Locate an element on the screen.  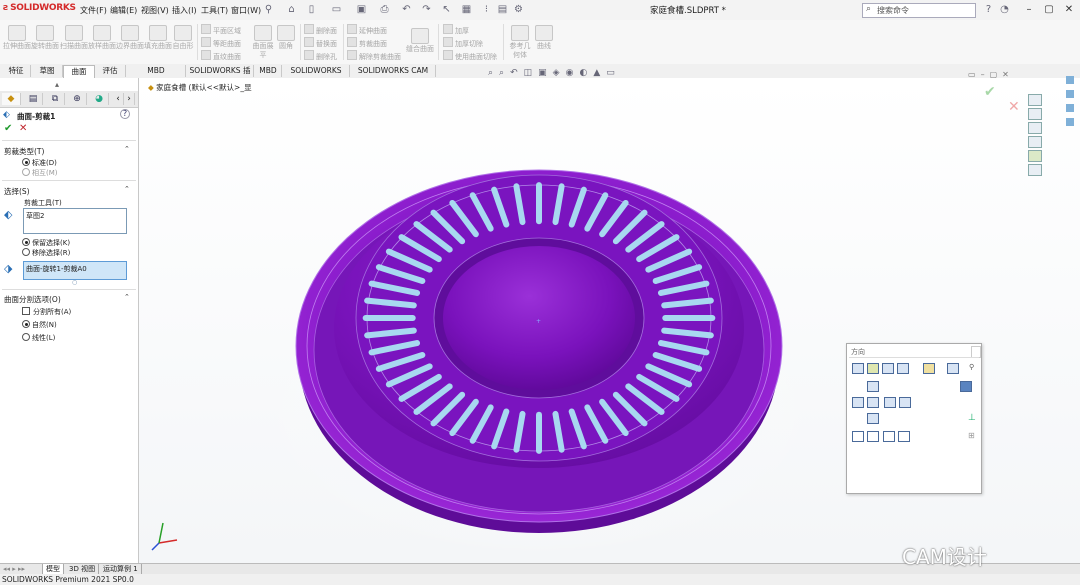
feature-manager-tab-icon: ◆ is located at coordinates (11, 99).